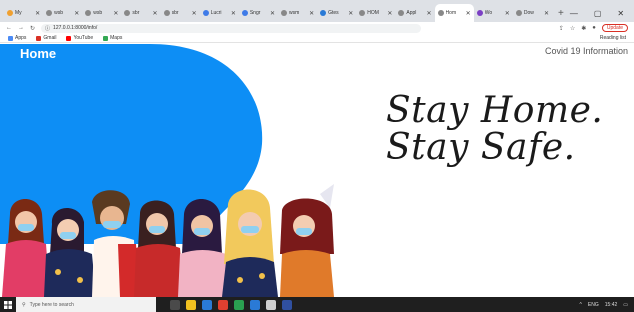 The height and width of the screenshot is (312, 634). Describe the element at coordinates (255, 304) in the screenshot. I see `vscode-icon` at that location.